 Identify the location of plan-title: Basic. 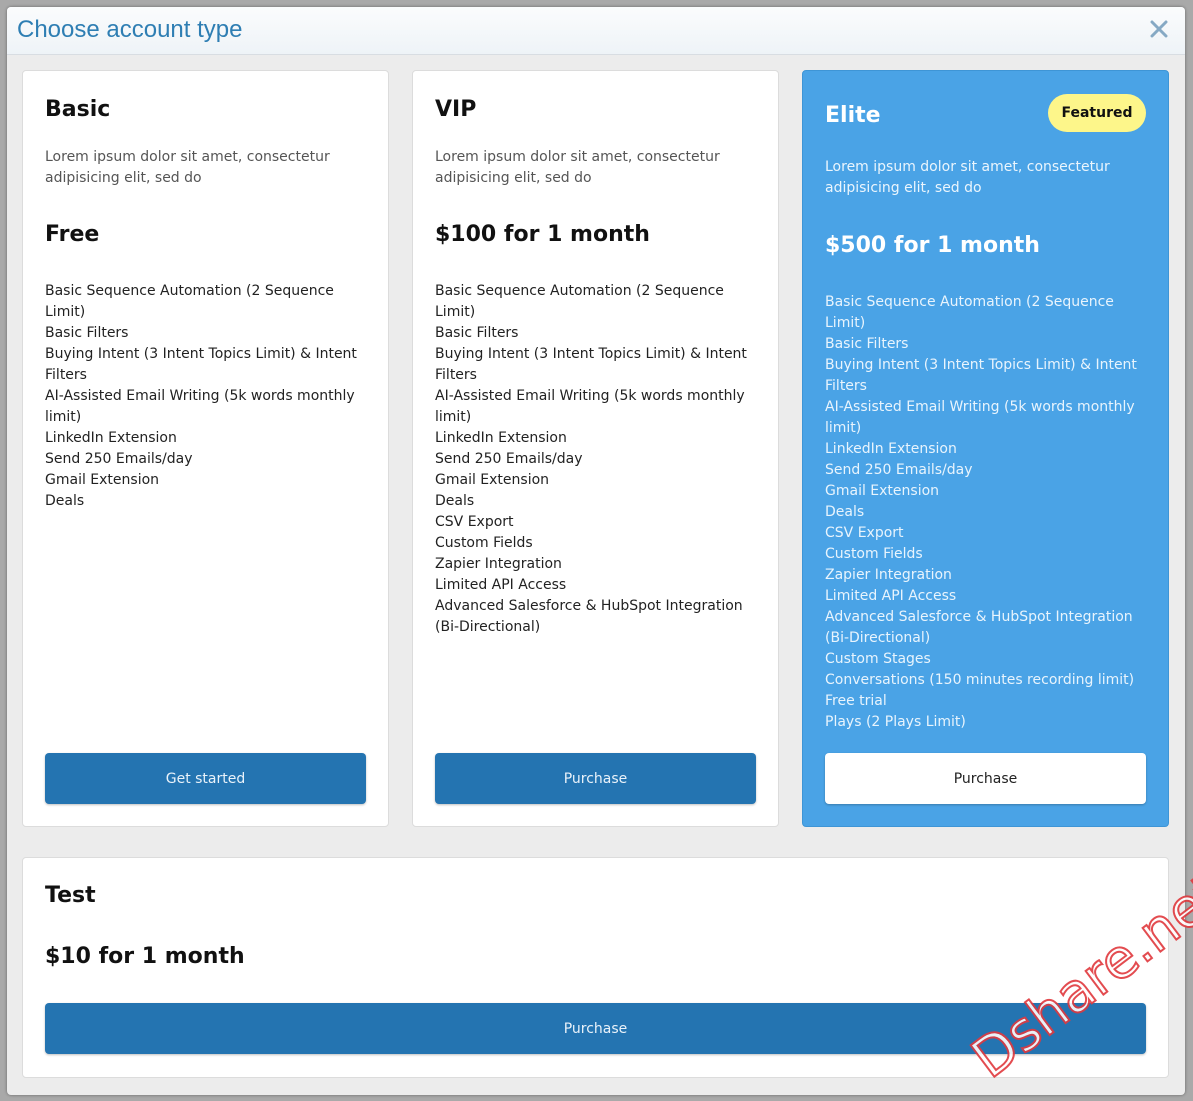
(78, 109).